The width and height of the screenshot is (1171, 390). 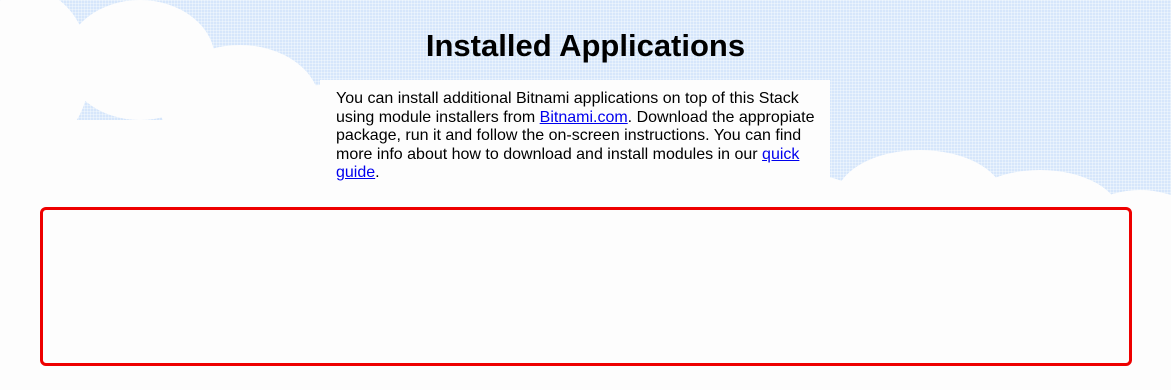 I want to click on page-title: Installed Applications, so click(x=585, y=45).